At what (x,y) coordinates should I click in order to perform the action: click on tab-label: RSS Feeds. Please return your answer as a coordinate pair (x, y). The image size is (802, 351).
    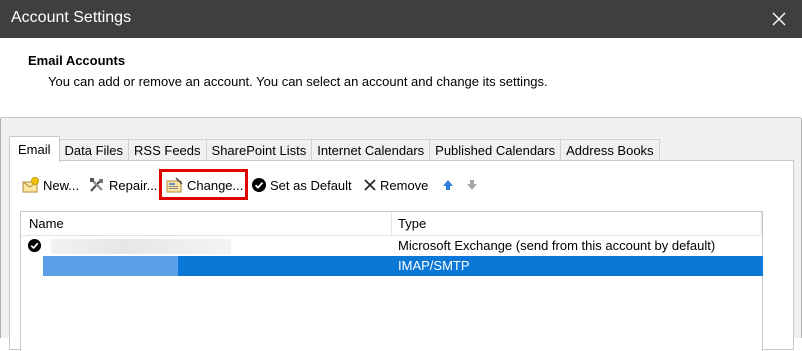
    Looking at the image, I should click on (167, 150).